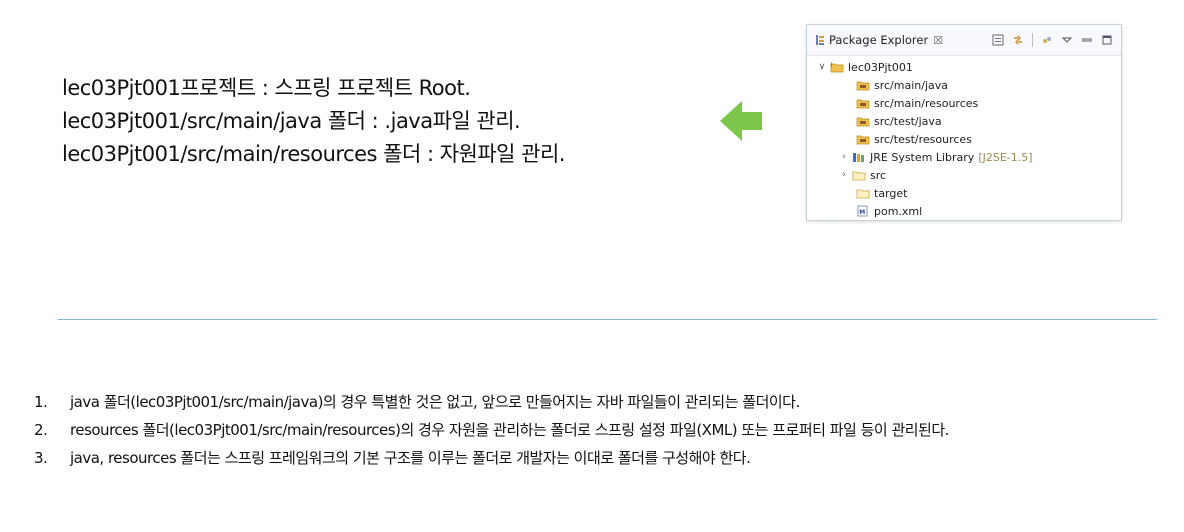  What do you see at coordinates (898, 211) in the screenshot?
I see `tree-item-label: pom.xml` at bounding box center [898, 211].